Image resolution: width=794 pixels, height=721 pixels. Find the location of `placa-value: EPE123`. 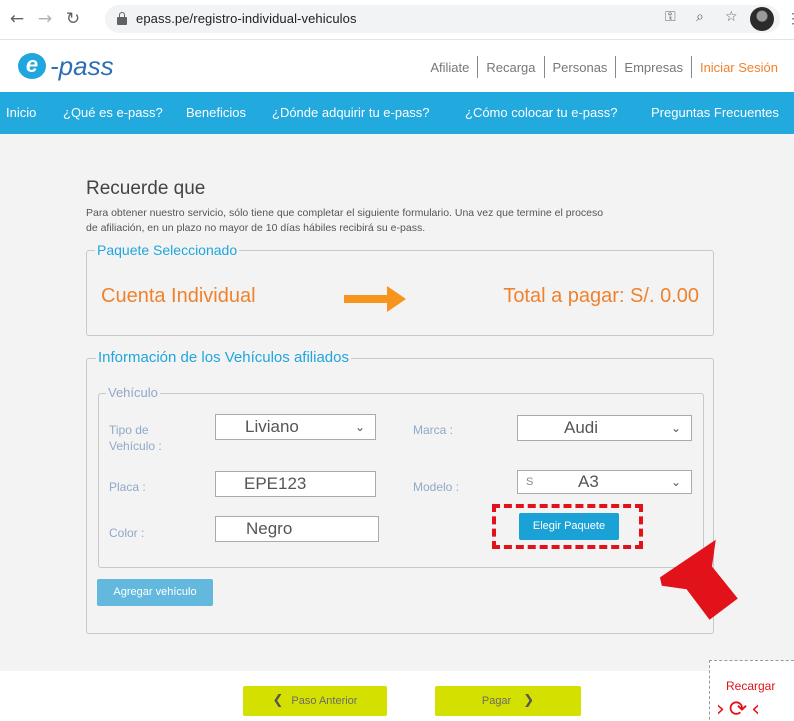

placa-value: EPE123 is located at coordinates (275, 483).